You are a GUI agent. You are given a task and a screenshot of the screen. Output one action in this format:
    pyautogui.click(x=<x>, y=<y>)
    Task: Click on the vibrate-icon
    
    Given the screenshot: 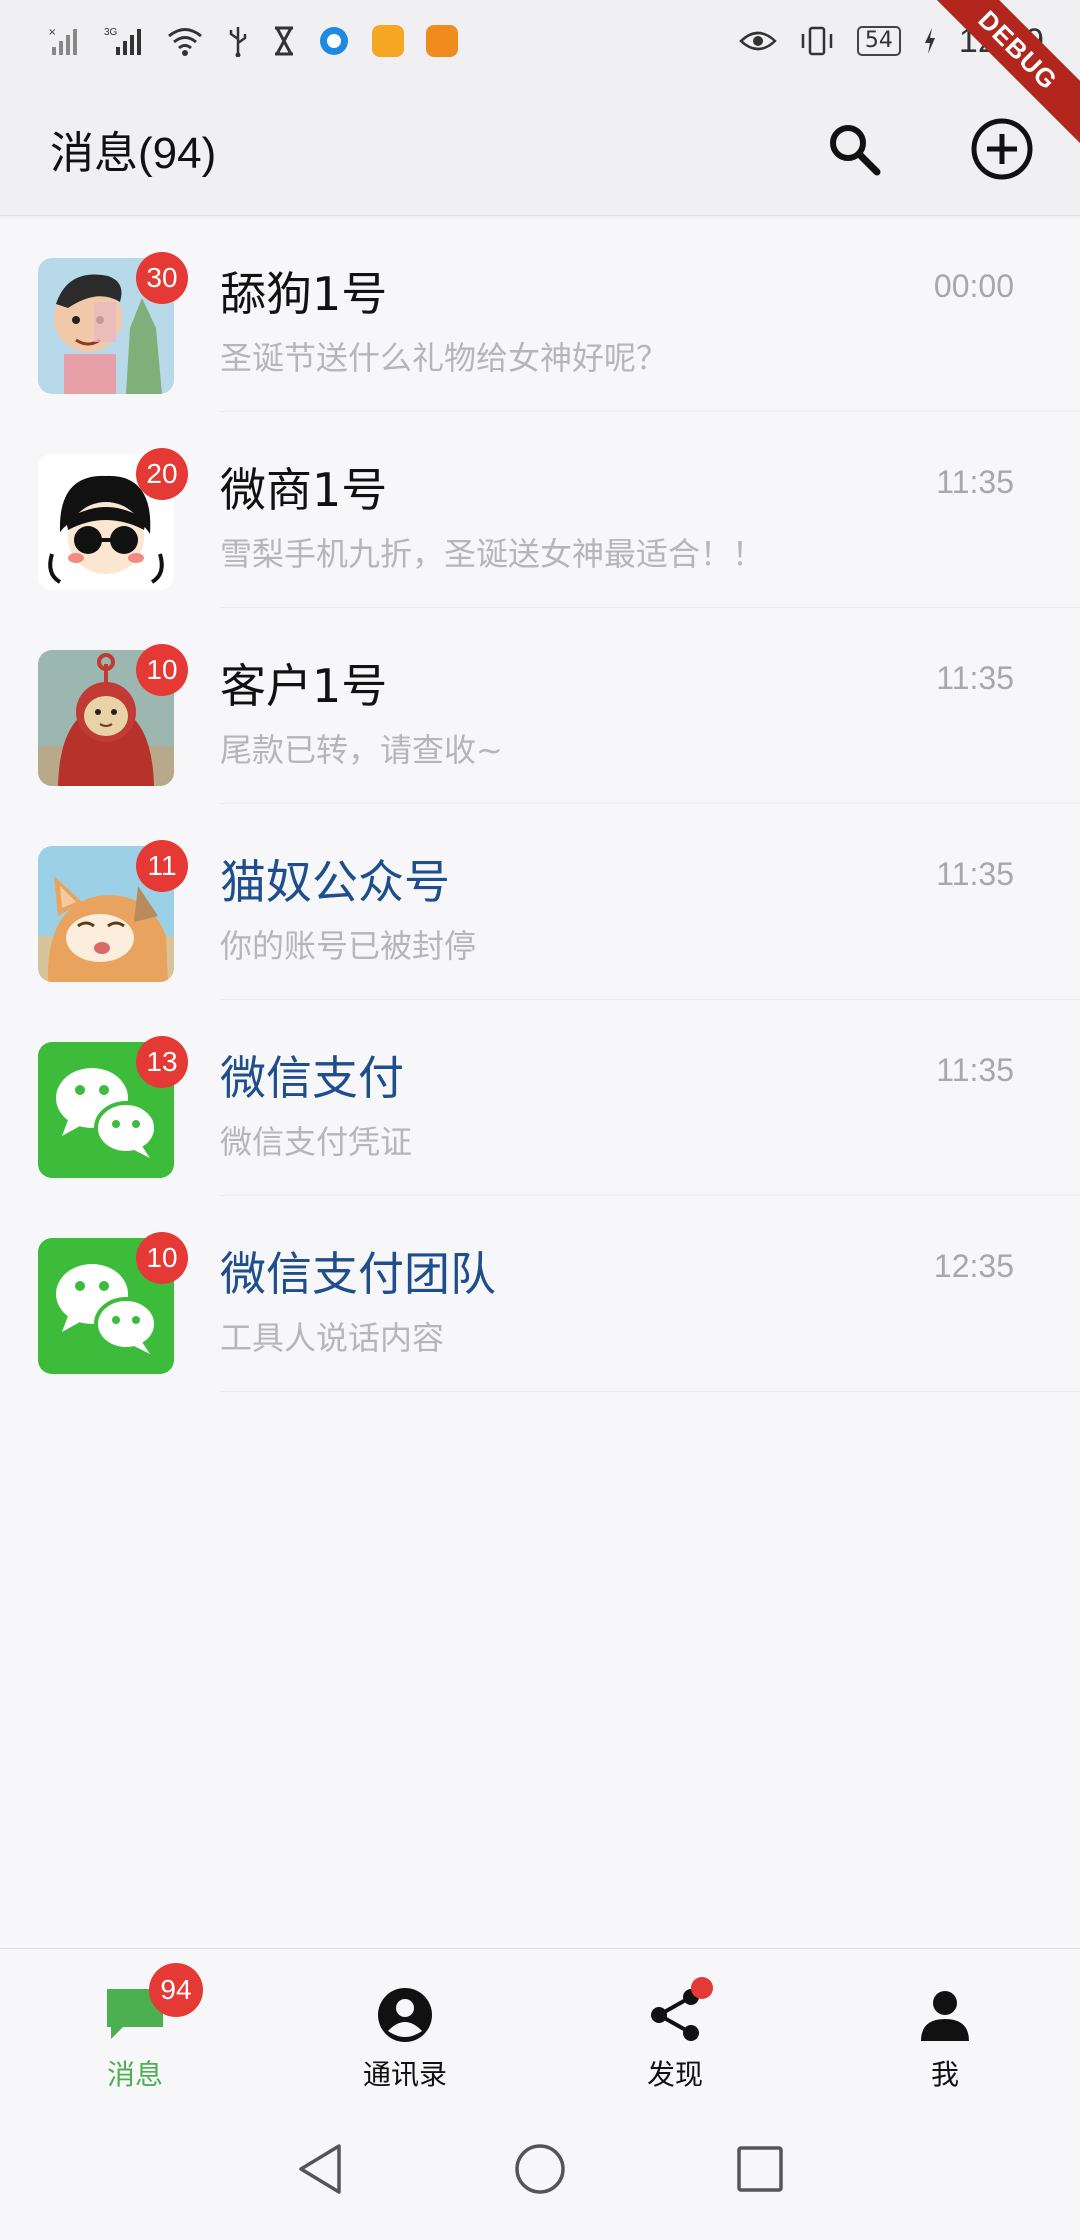 What is the action you would take?
    pyautogui.click(x=817, y=41)
    